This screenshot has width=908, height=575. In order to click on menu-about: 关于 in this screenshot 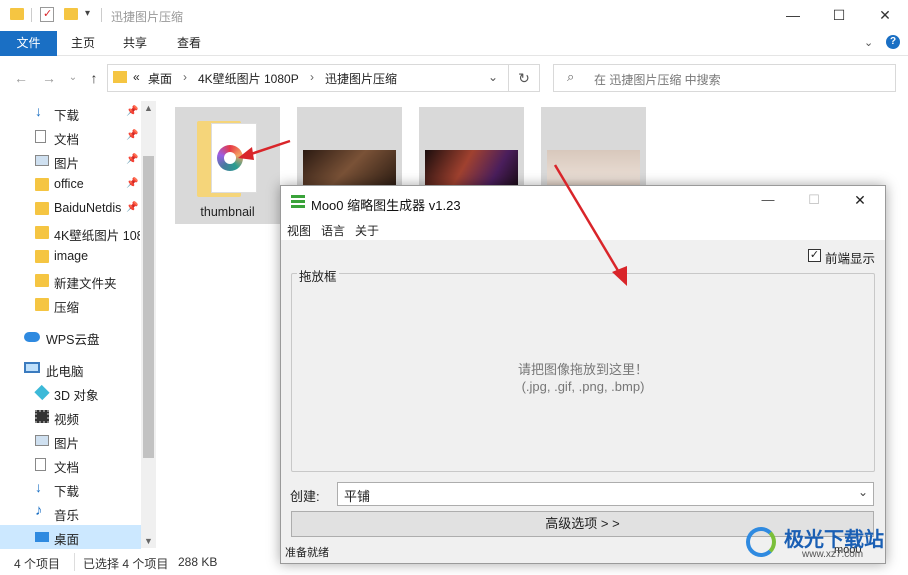, I will do `click(367, 230)`.